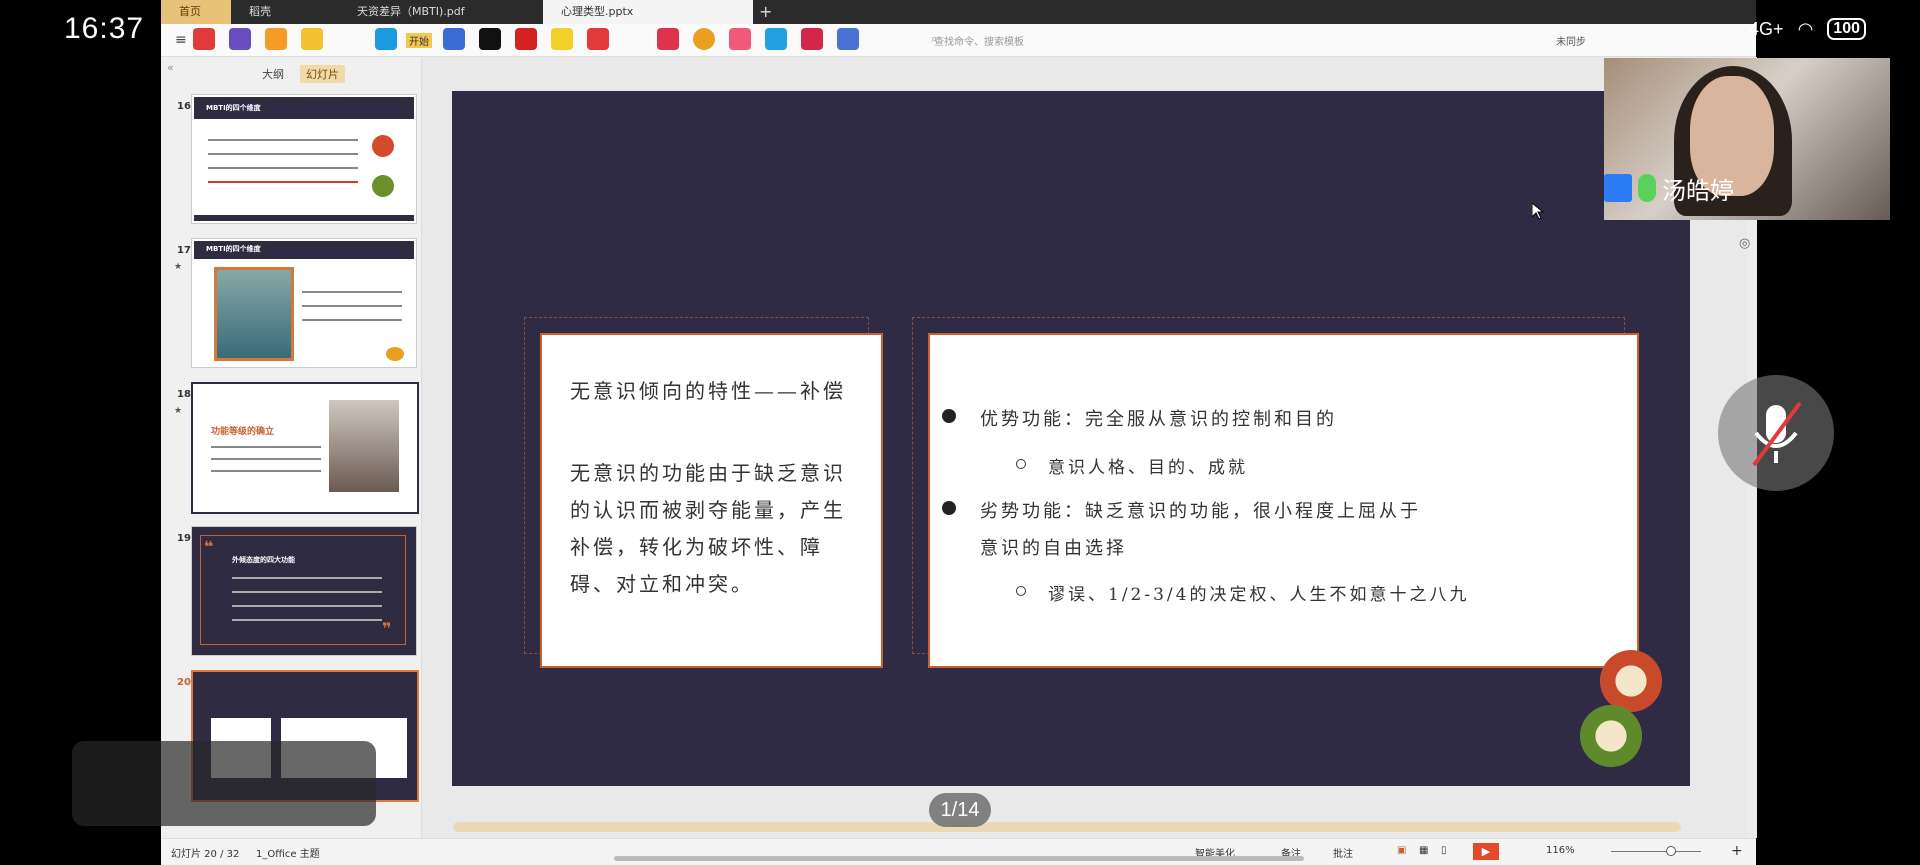 The width and height of the screenshot is (1920, 865). Describe the element at coordinates (387, 628) in the screenshot. I see `quote-icon: ❞` at that location.